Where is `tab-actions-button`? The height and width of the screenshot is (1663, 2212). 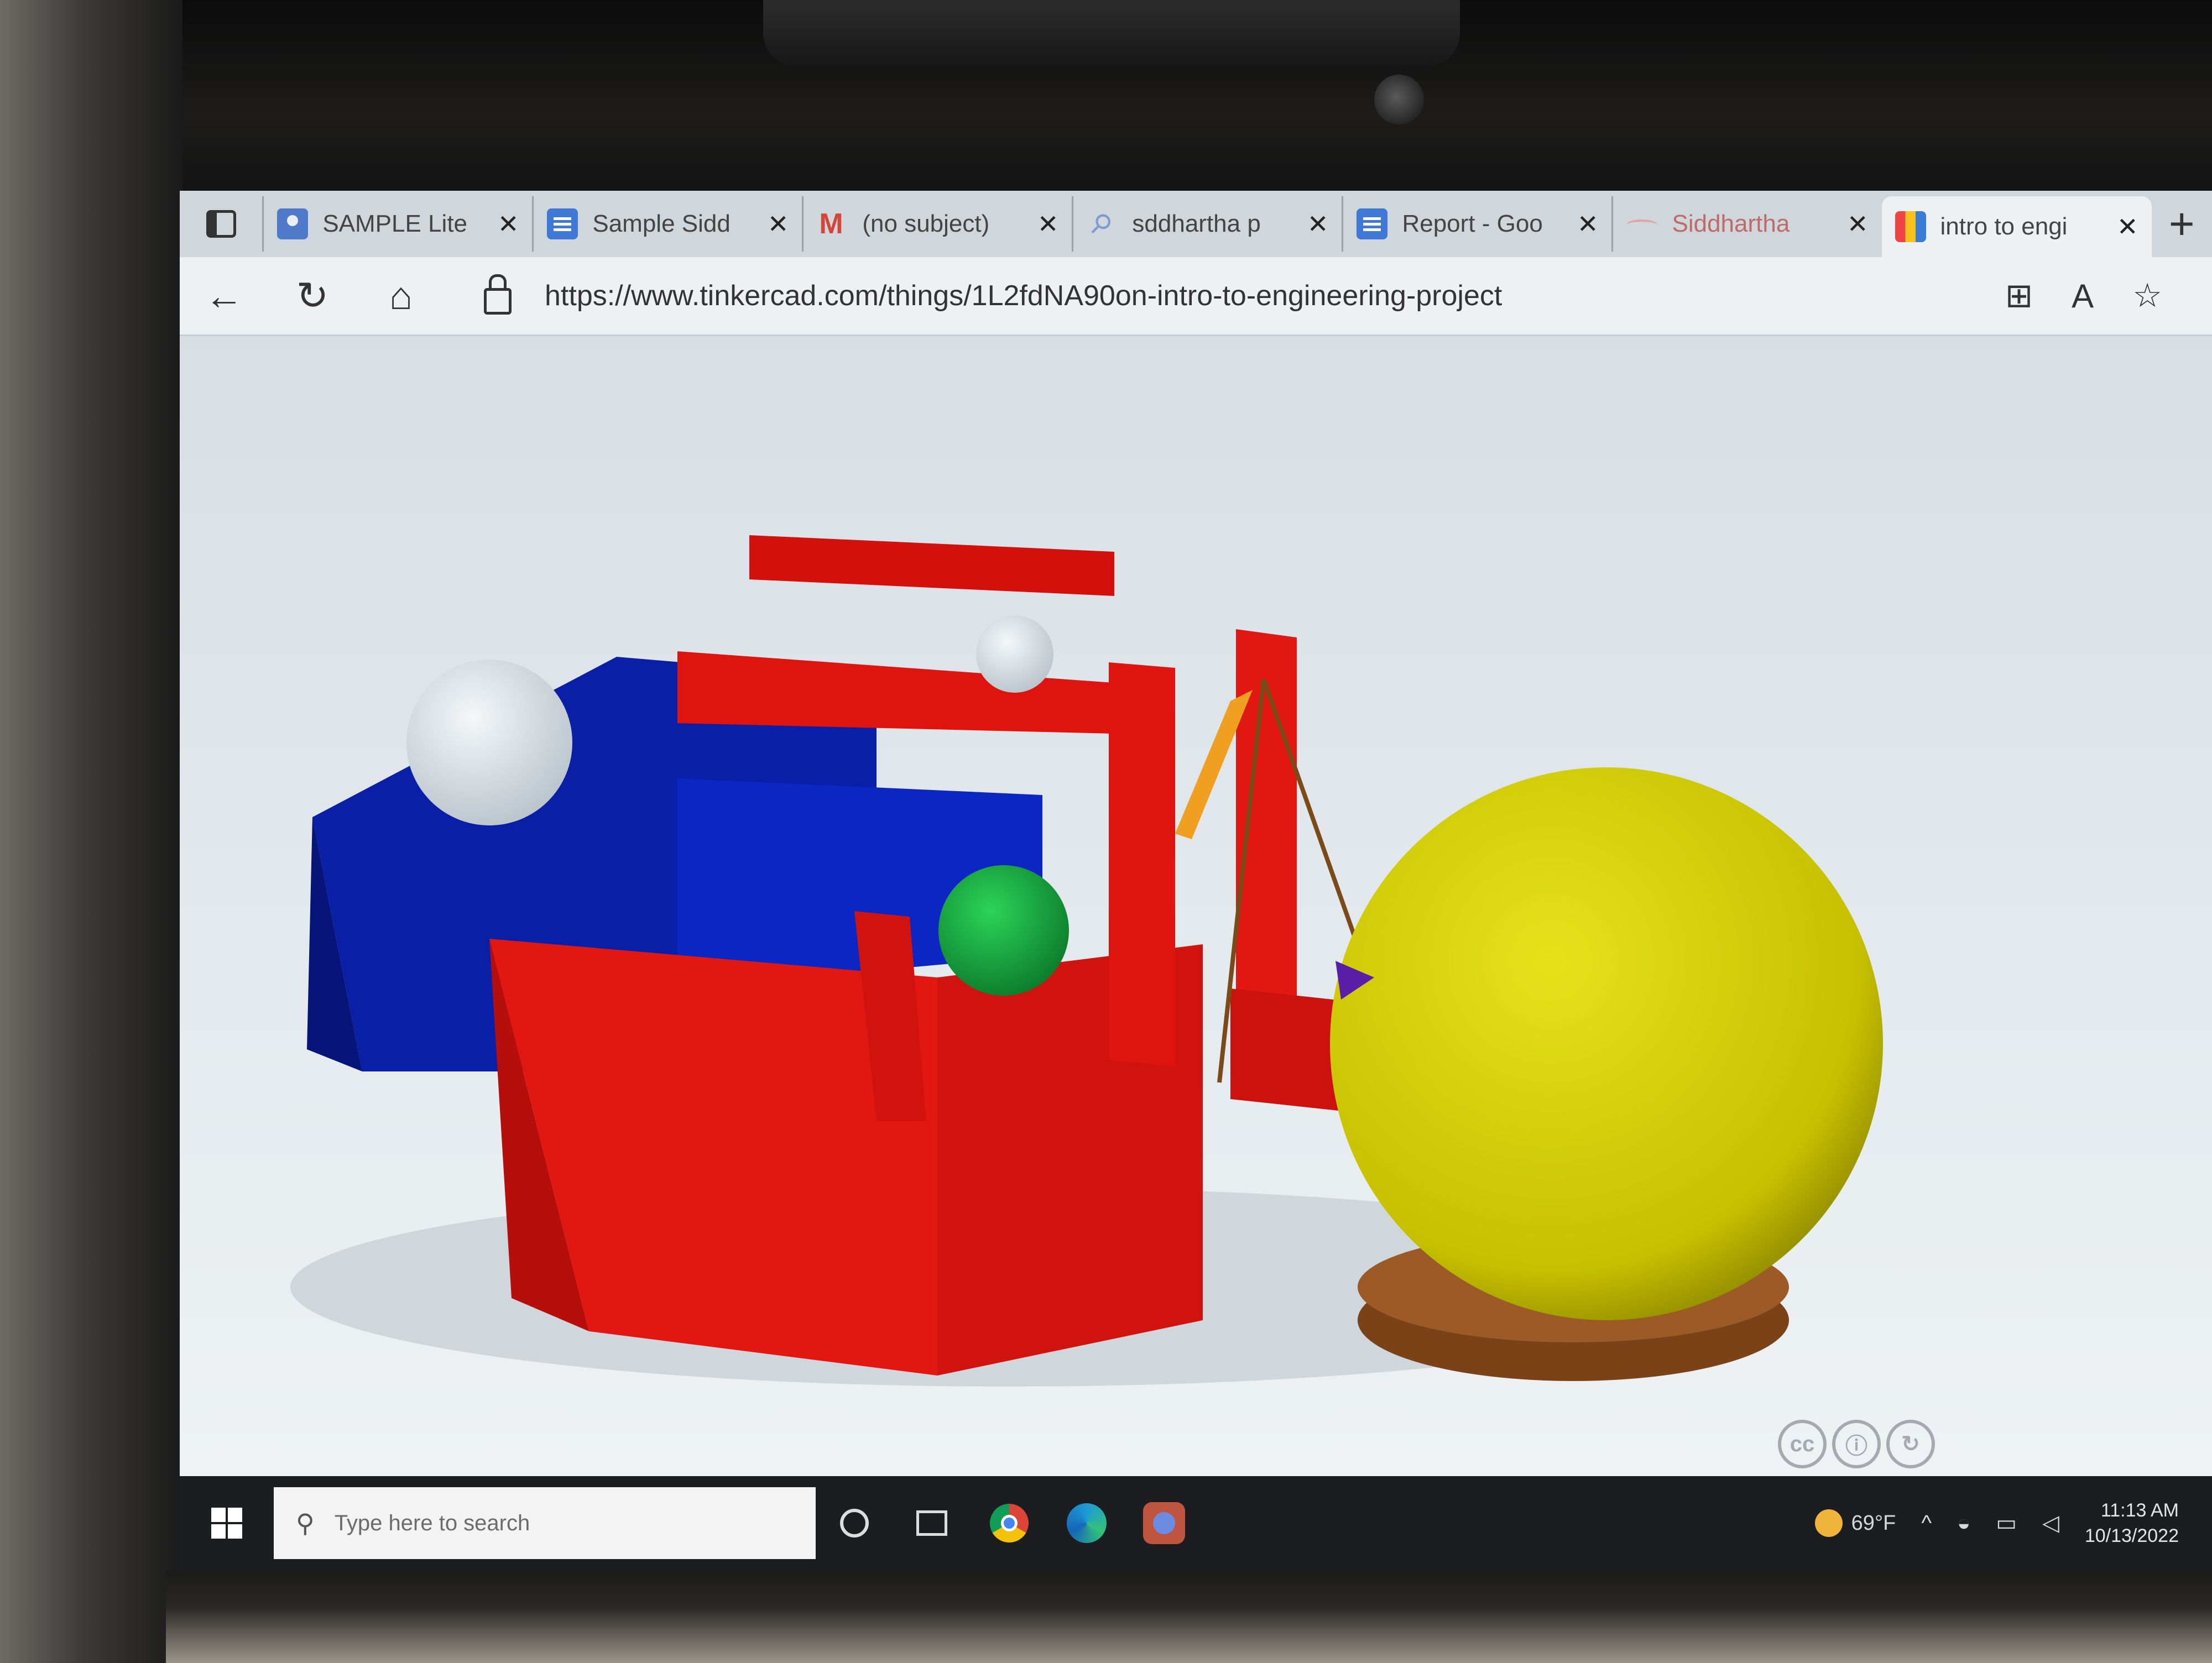
tab-actions-button is located at coordinates (221, 224).